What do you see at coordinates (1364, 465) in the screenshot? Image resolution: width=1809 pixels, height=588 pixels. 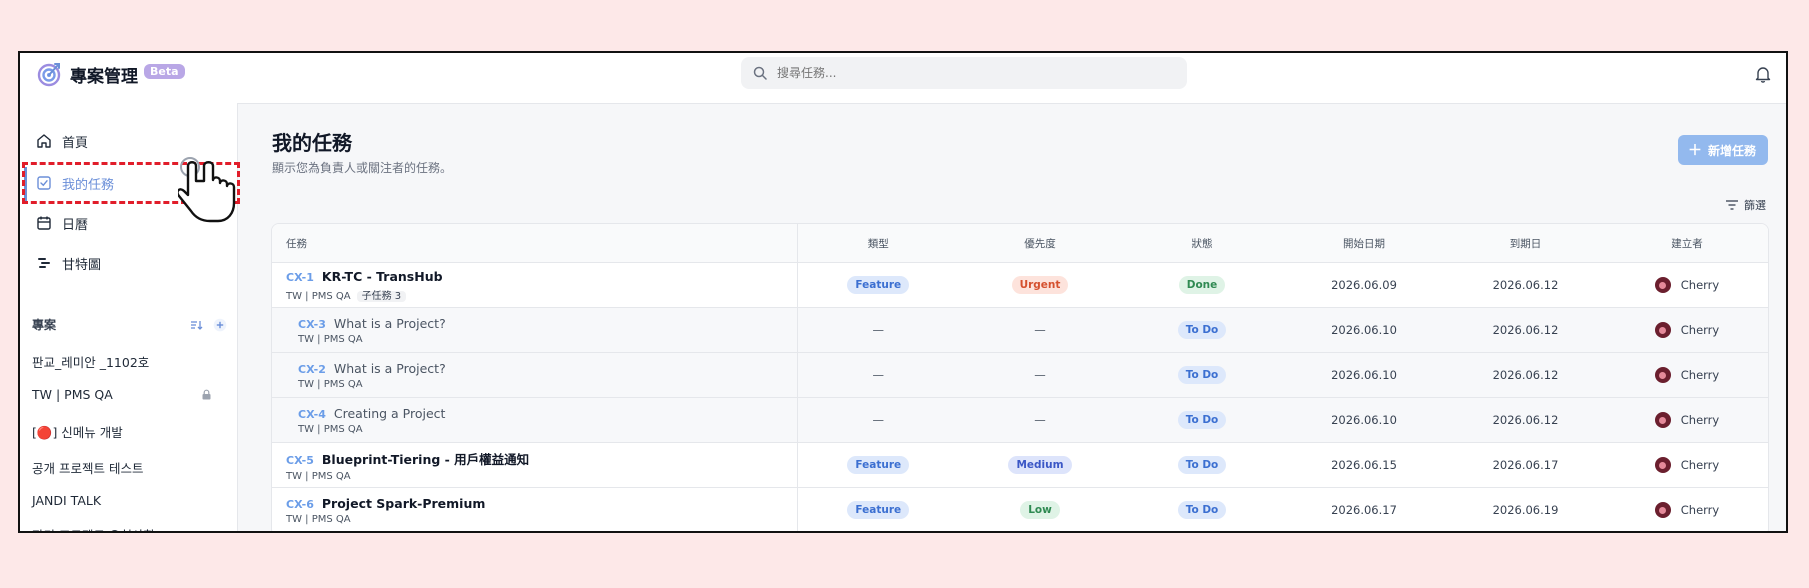 I see `start-date-cell: 2026.06.15` at bounding box center [1364, 465].